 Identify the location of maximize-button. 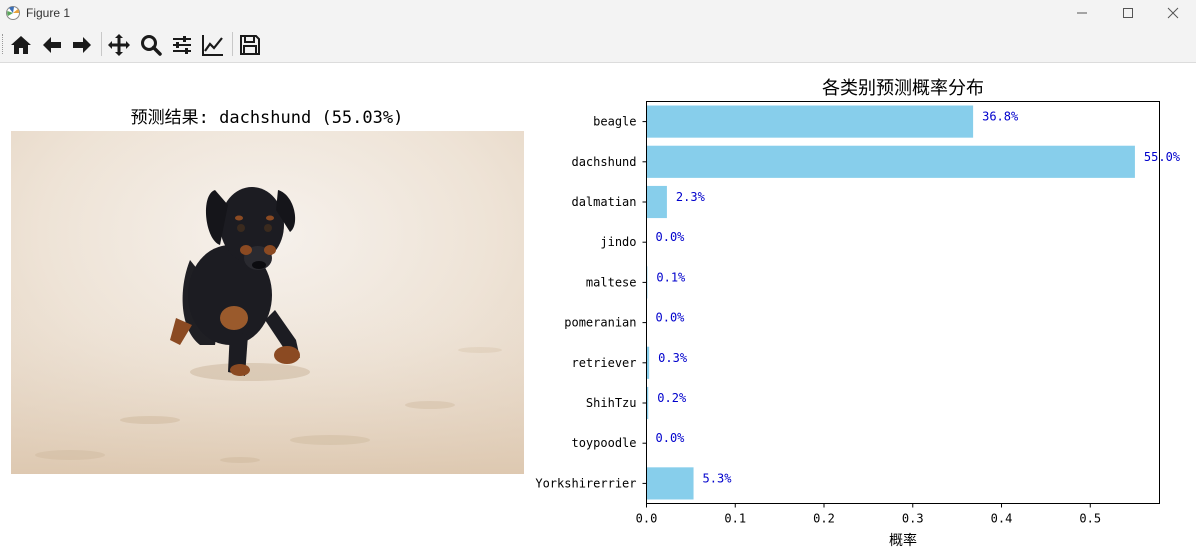
(1128, 13).